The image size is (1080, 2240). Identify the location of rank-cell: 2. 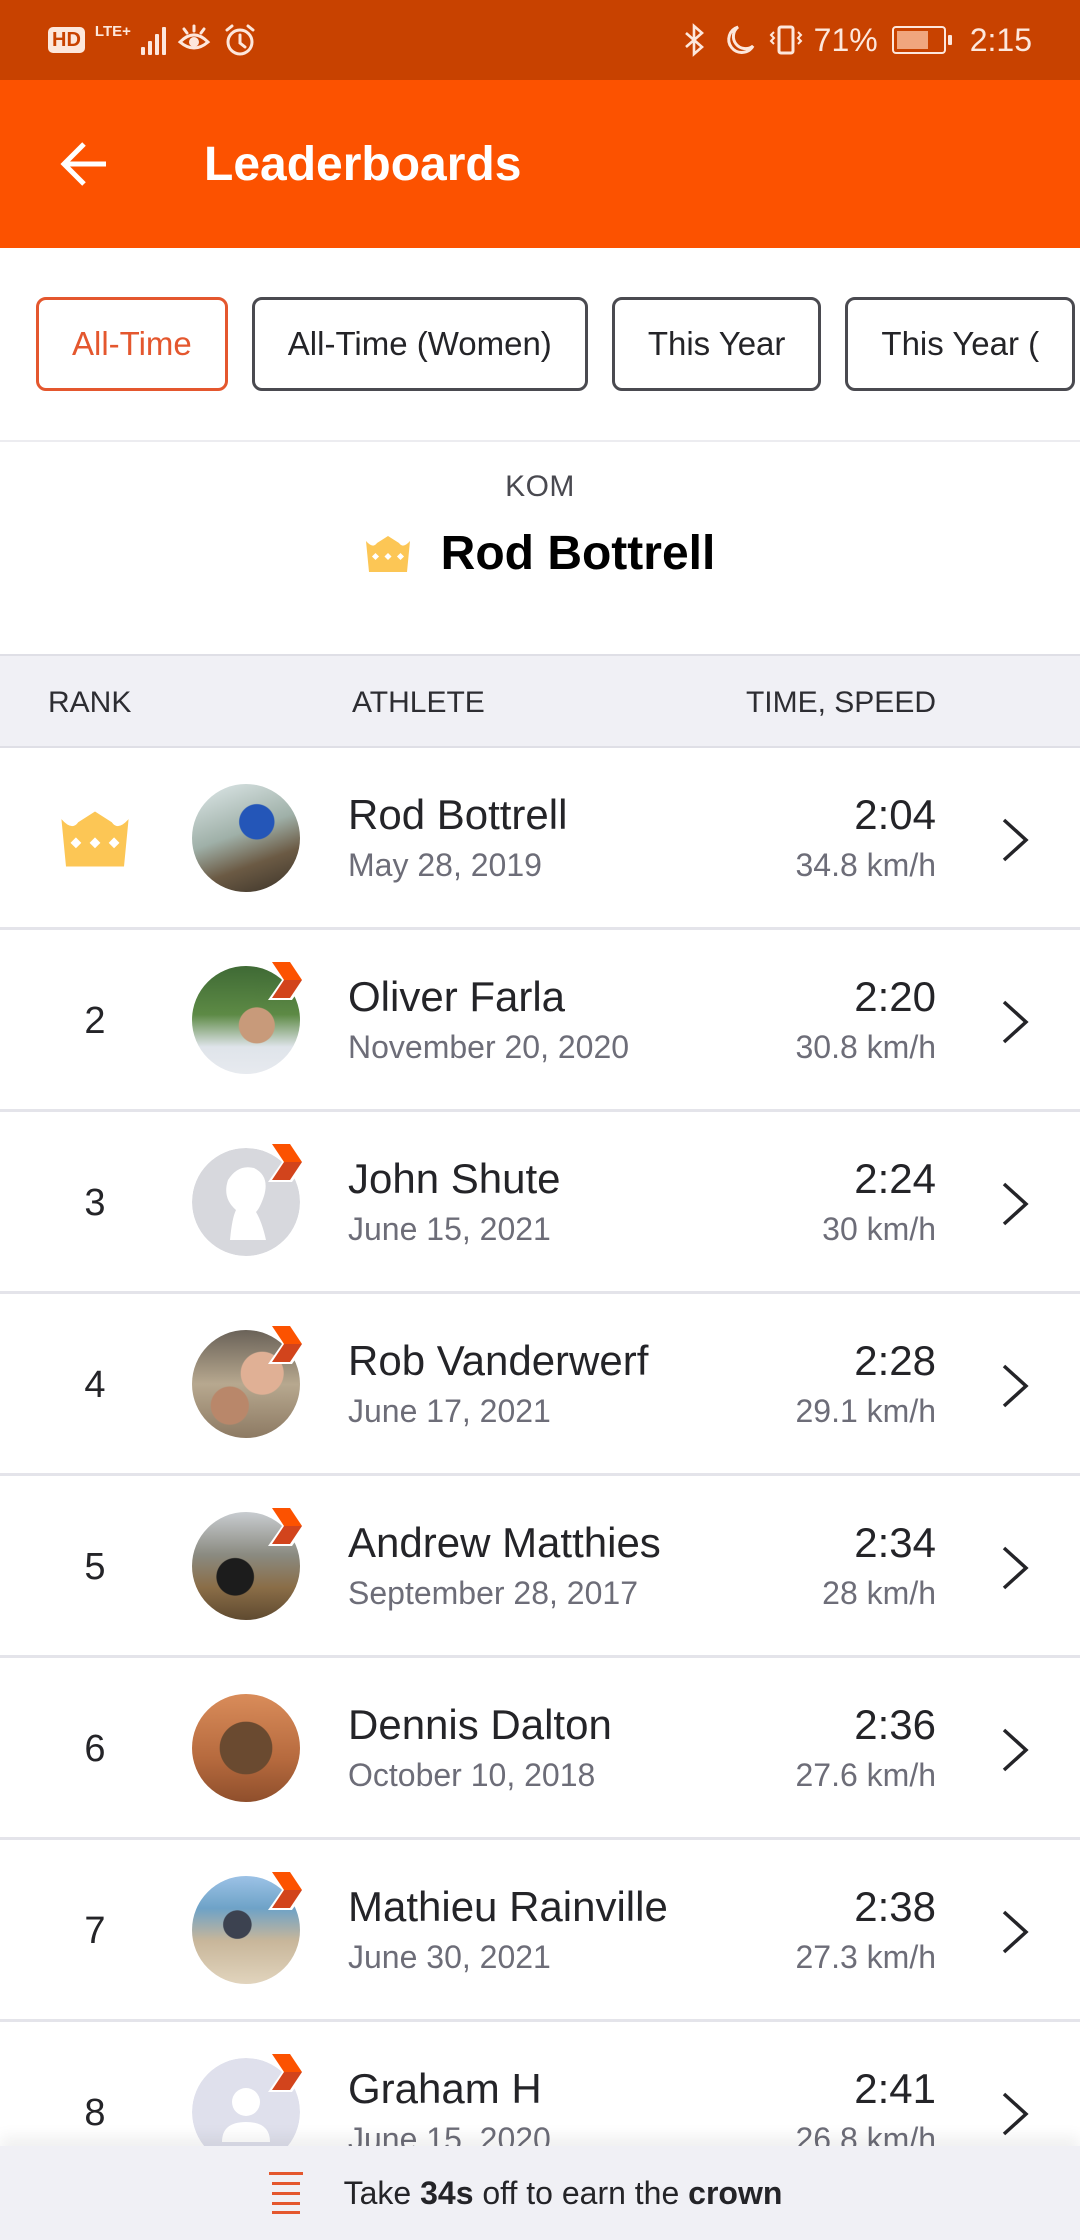
(95, 1020).